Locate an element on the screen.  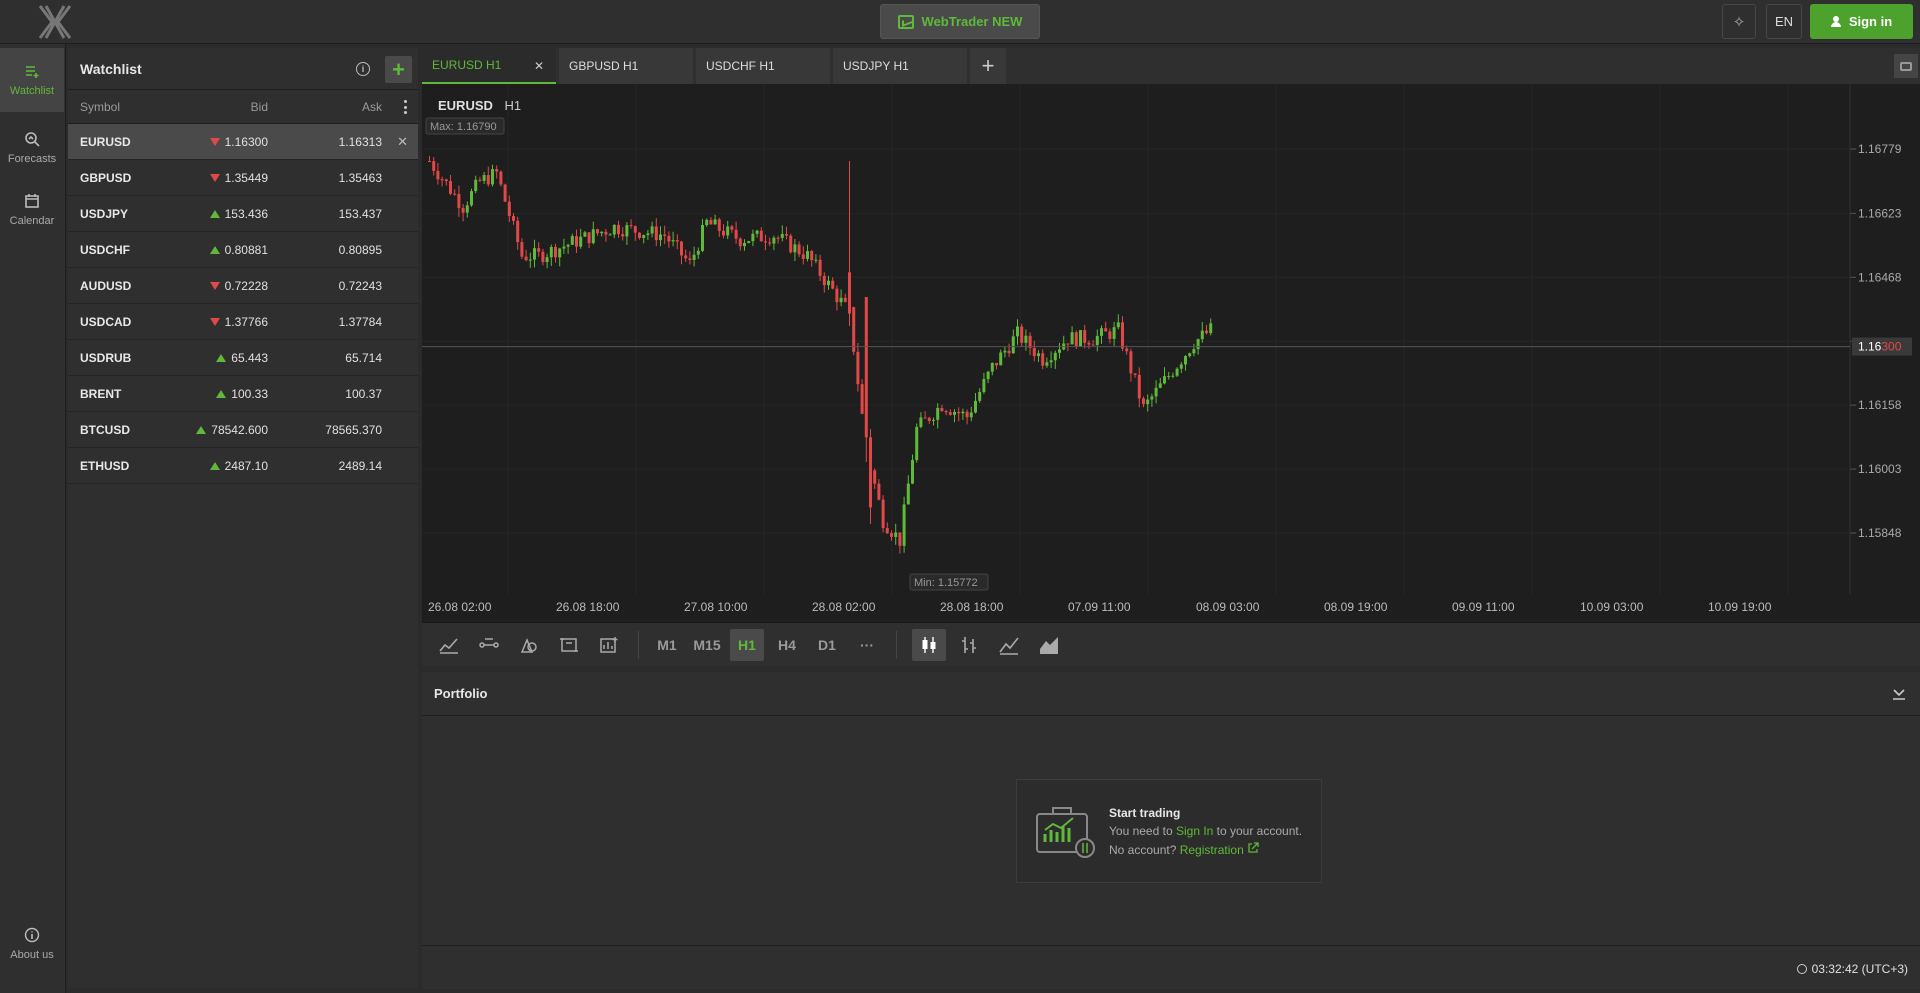
row-bid-value: 78542.600 is located at coordinates (239, 429).